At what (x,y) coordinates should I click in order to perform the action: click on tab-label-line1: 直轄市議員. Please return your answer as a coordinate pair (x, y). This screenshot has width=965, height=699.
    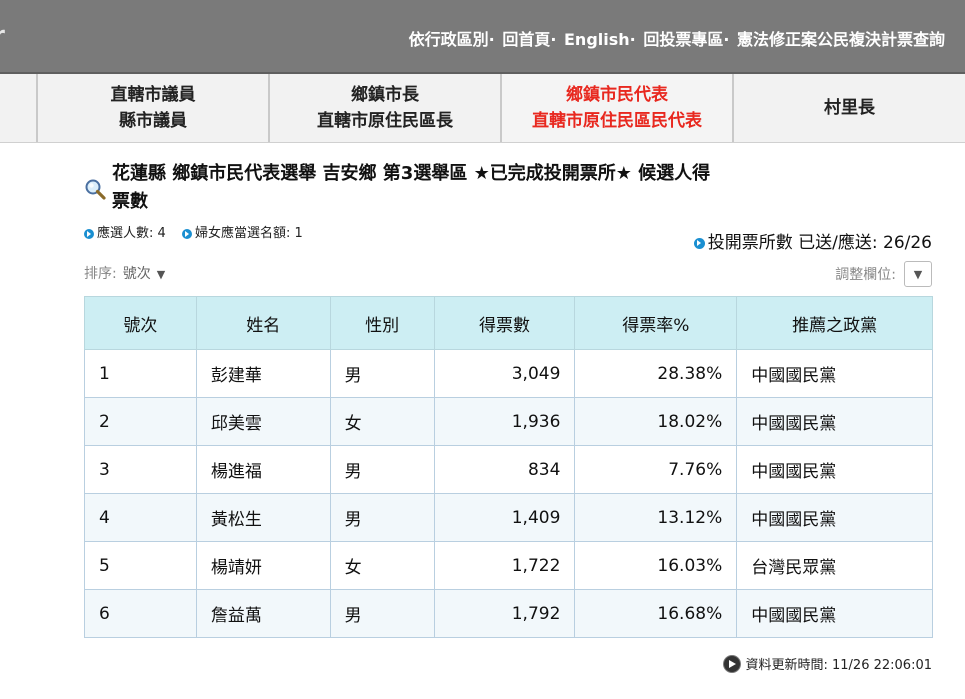
    Looking at the image, I should click on (153, 95).